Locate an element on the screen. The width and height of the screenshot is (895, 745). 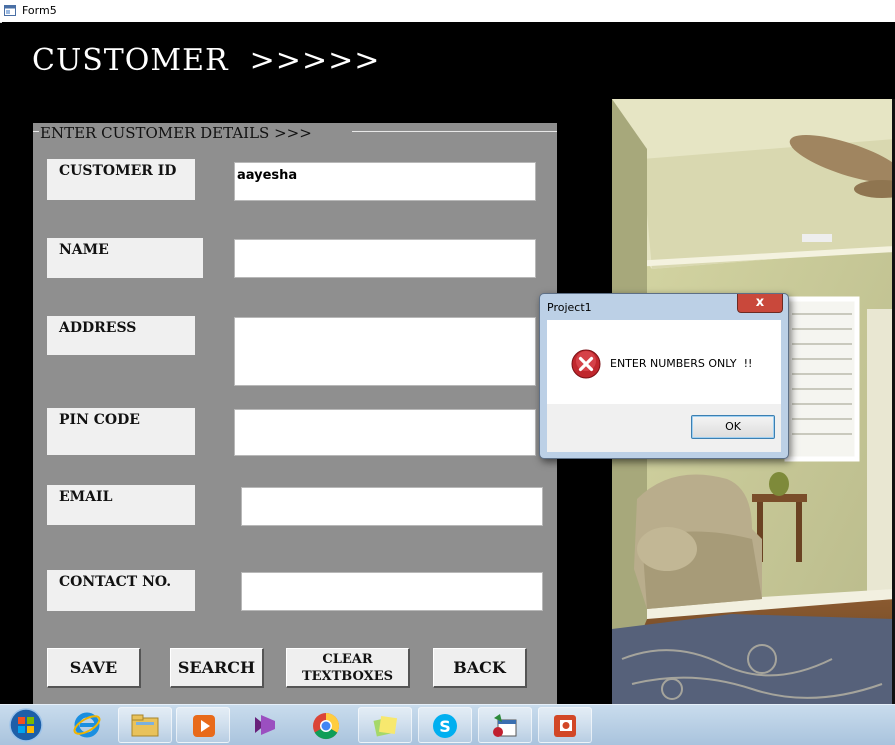
contact-no-label: CONTACT NO. is located at coordinates (121, 590).